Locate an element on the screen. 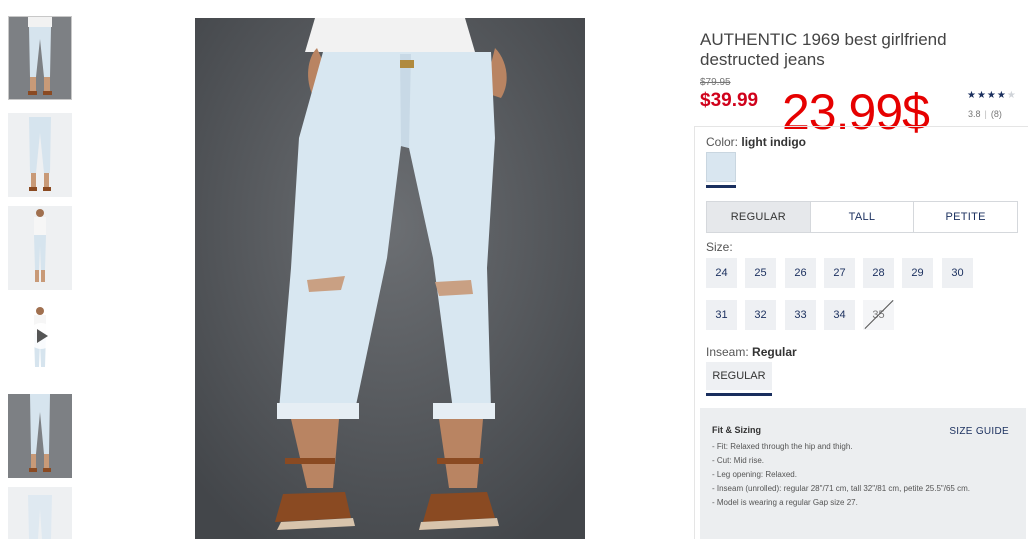 This screenshot has width=1028, height=539. star-filled-icon: ★★★★ is located at coordinates (987, 95).